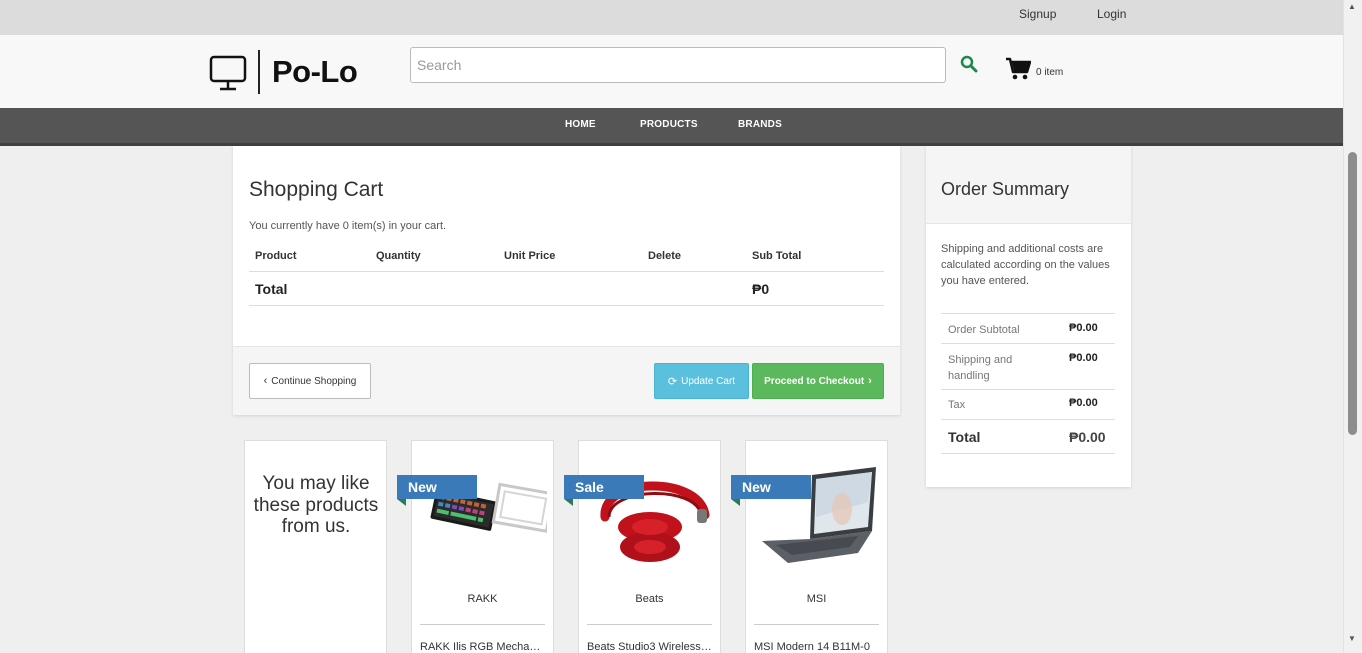 This screenshot has height=653, width=1362. Describe the element at coordinates (809, 546) in the screenshot. I see `product-card: New MSI MSI Modern 14 B11M-0` at that location.